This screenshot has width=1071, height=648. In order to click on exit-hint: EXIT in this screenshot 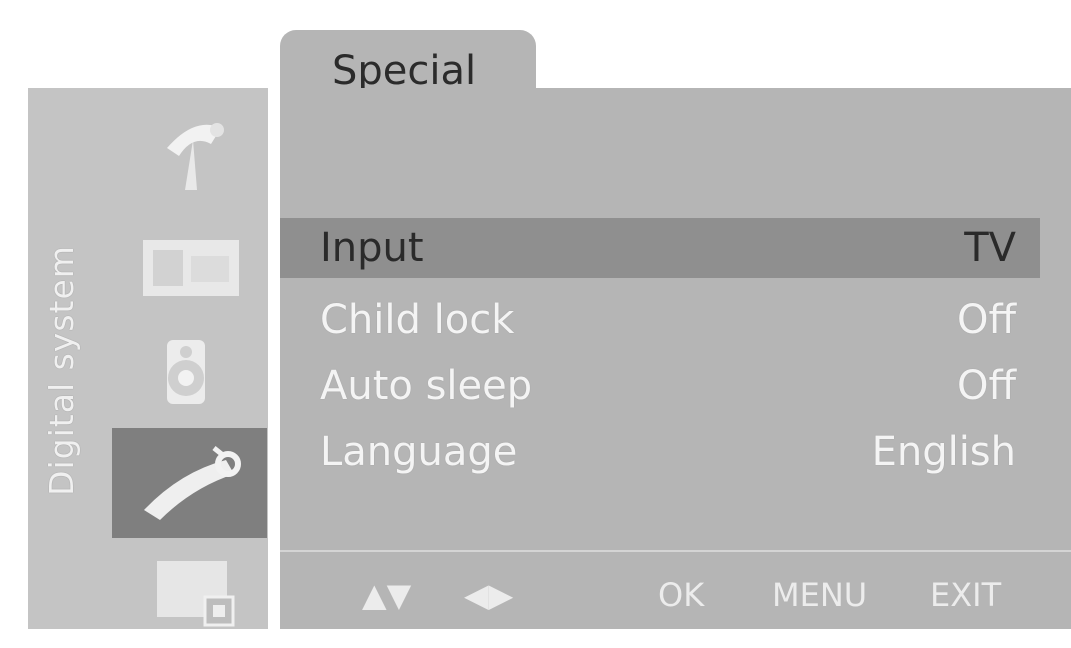, I will do `click(966, 595)`.